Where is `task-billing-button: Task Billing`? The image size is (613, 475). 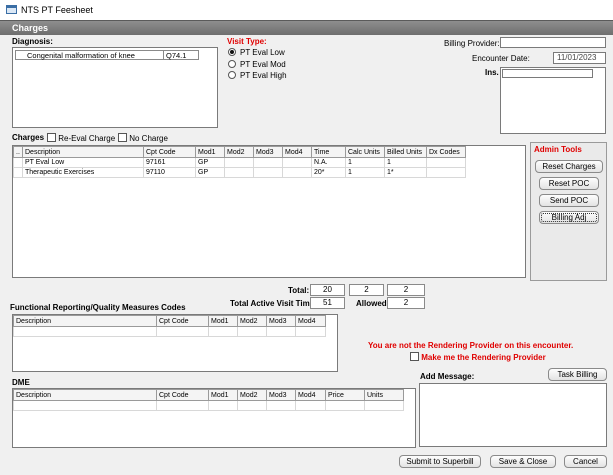
task-billing-button: Task Billing is located at coordinates (577, 374).